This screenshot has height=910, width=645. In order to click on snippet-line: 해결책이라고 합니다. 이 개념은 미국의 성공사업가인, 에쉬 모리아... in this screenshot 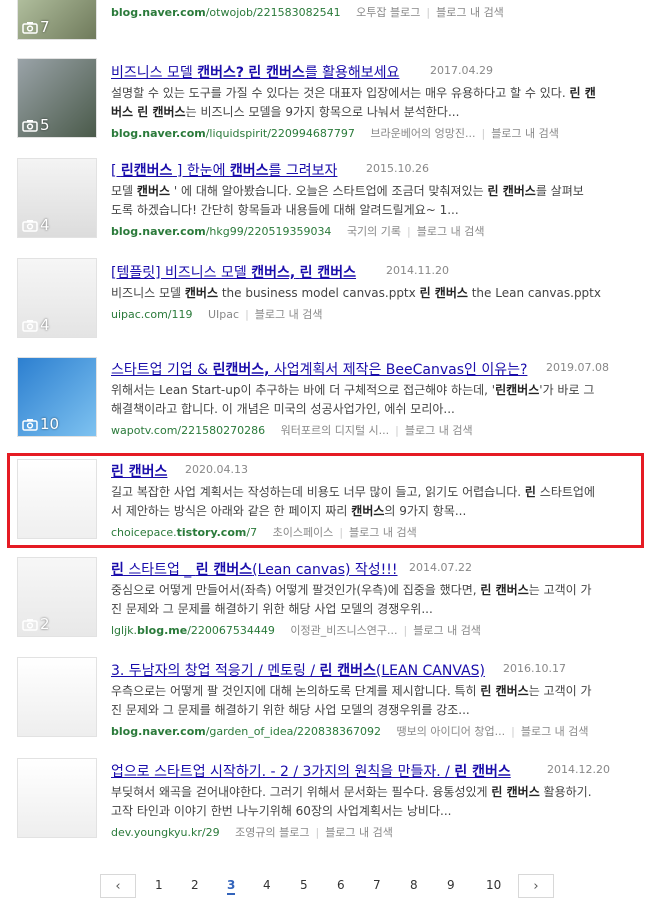, I will do `click(373, 409)`.